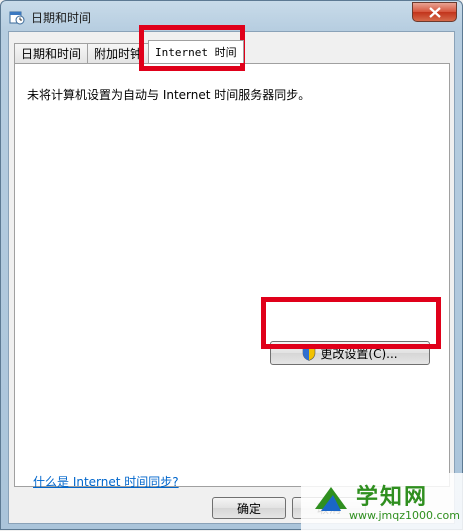 This screenshot has height=531, width=463. Describe the element at coordinates (17, 18) in the screenshot. I see `calendar-clock-icon` at that location.